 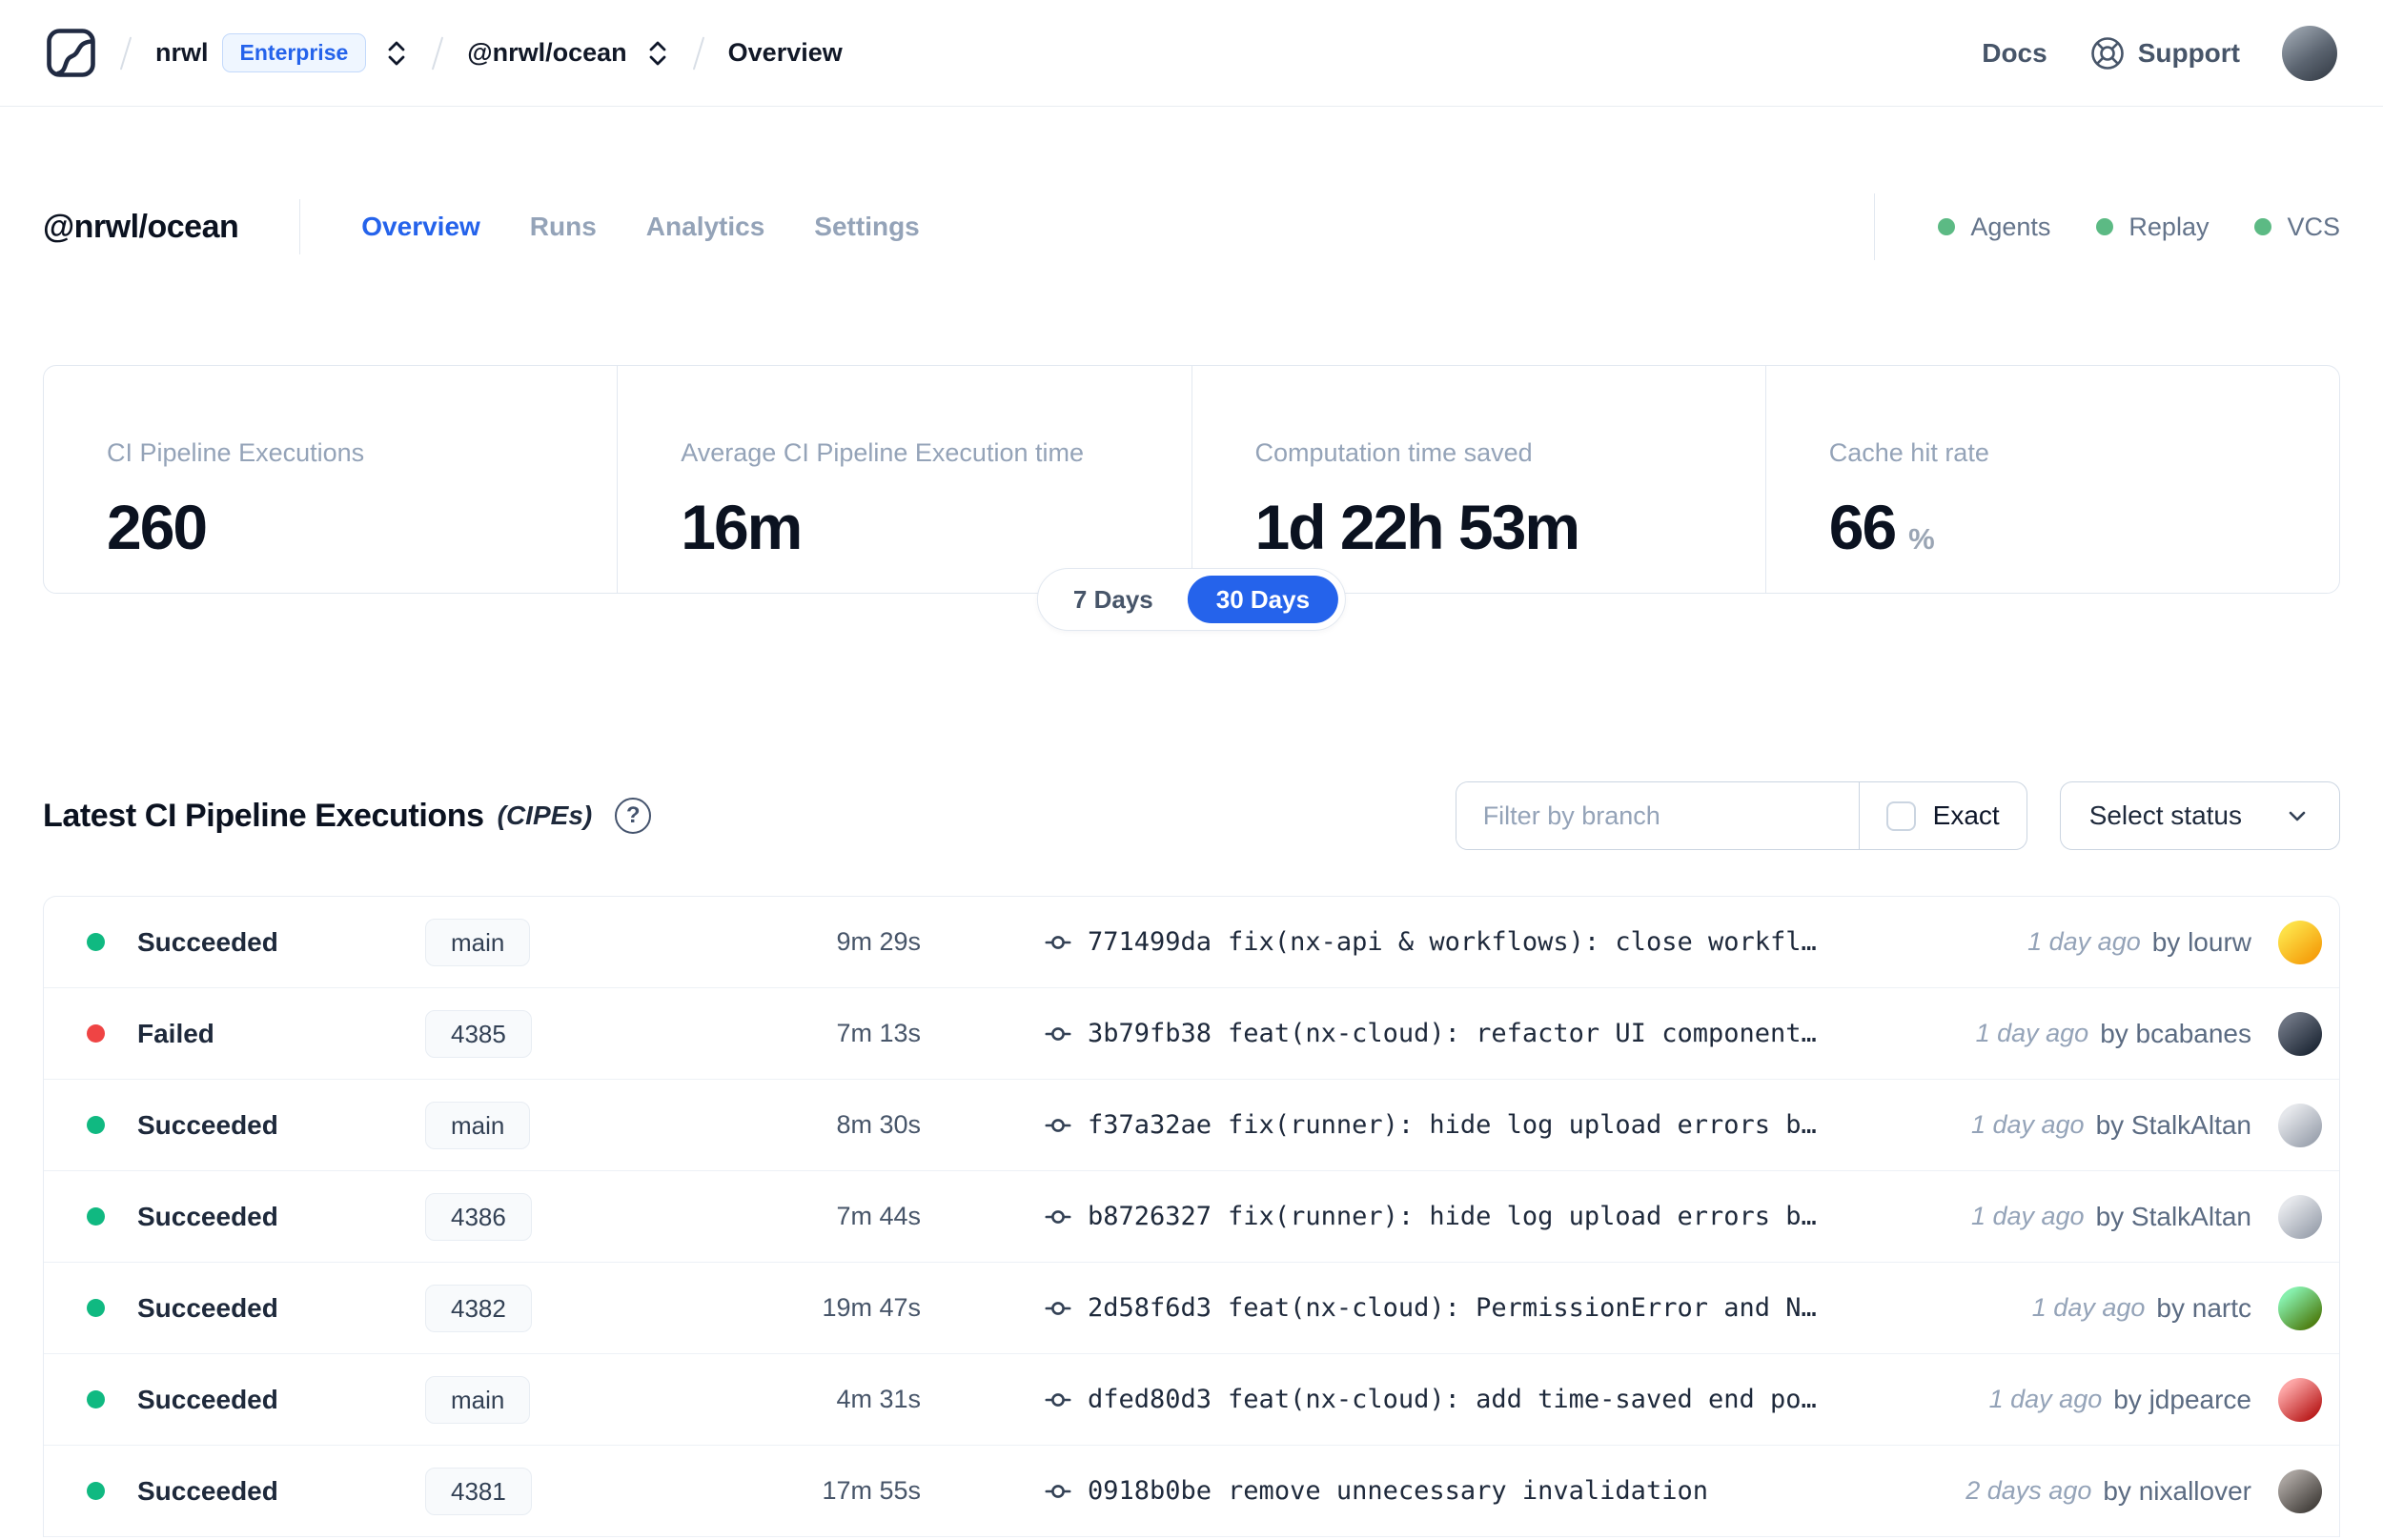 What do you see at coordinates (2169, 226) in the screenshot?
I see `status-replay-label: Replay` at bounding box center [2169, 226].